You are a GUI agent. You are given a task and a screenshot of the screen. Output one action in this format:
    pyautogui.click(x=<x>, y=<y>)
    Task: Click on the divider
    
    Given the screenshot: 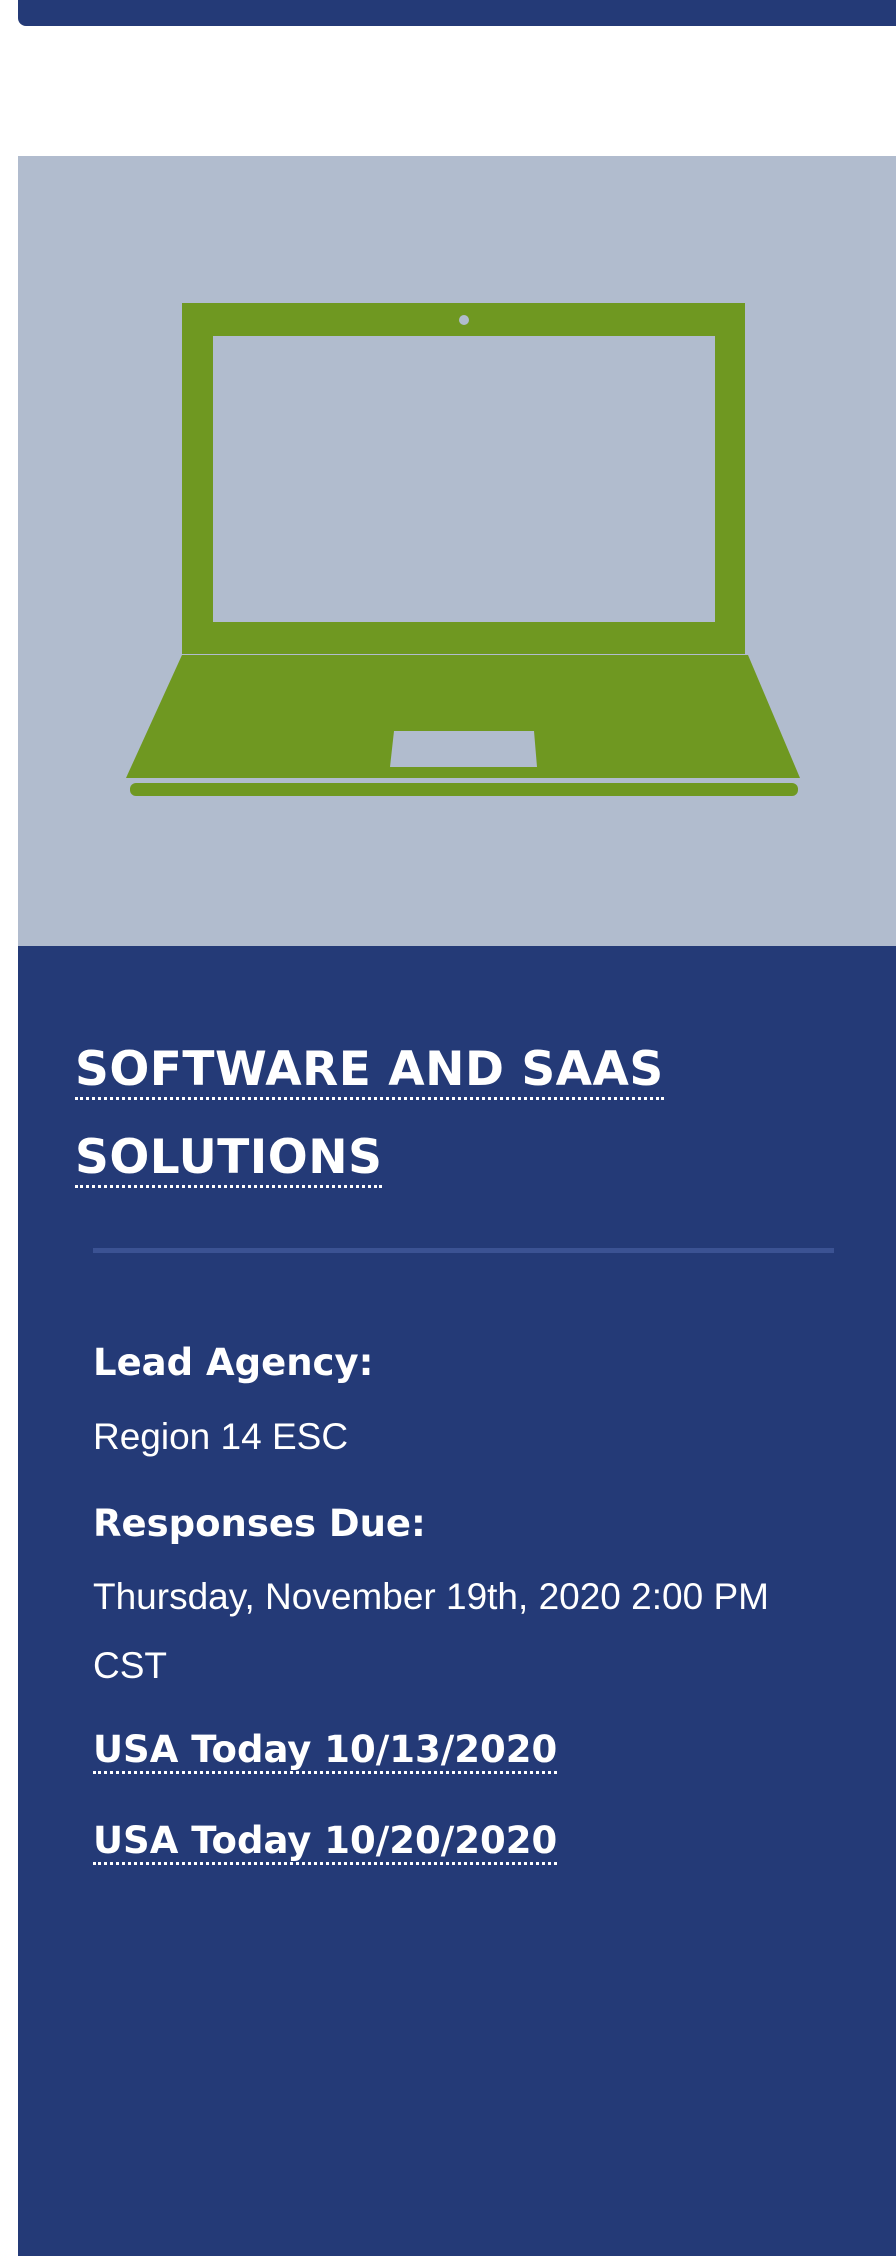 What is the action you would take?
    pyautogui.click(x=463, y=1250)
    